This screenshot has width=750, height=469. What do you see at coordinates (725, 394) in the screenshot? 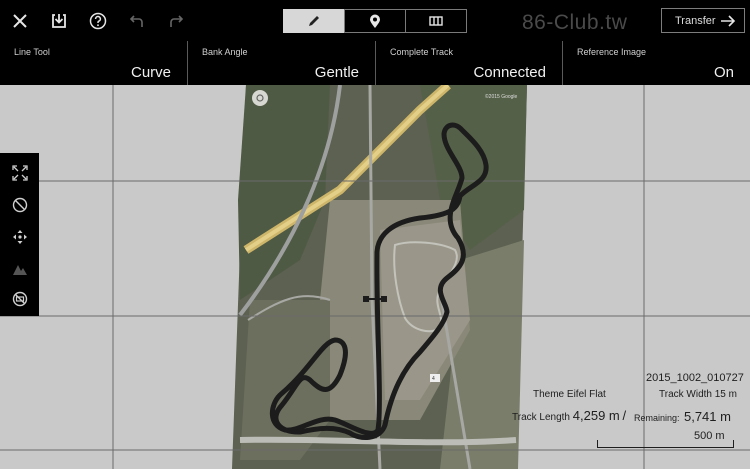
I see `width-value: 15 m` at bounding box center [725, 394].